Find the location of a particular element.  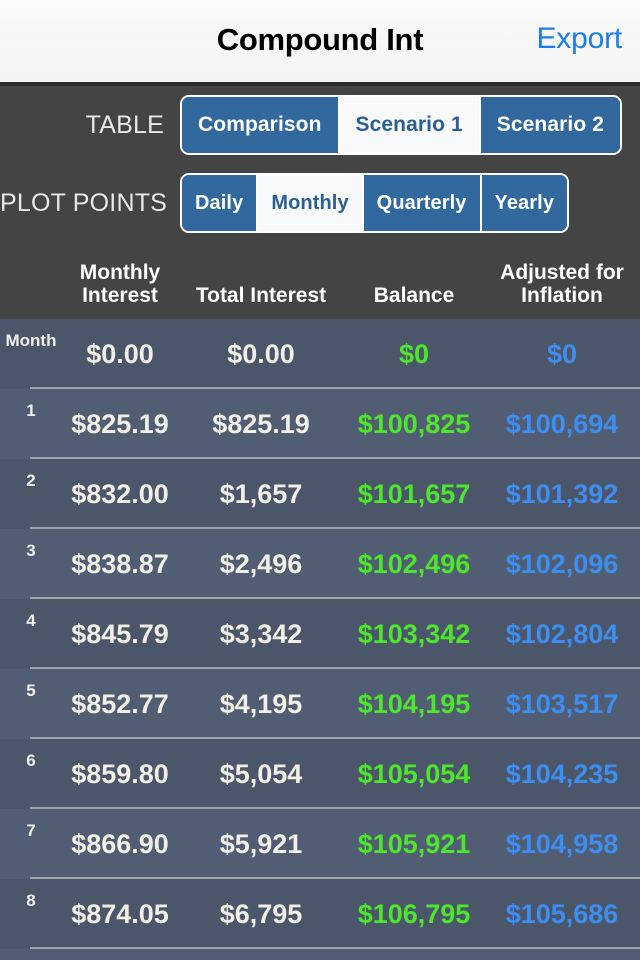

cell-month: 1 is located at coordinates (31, 410).